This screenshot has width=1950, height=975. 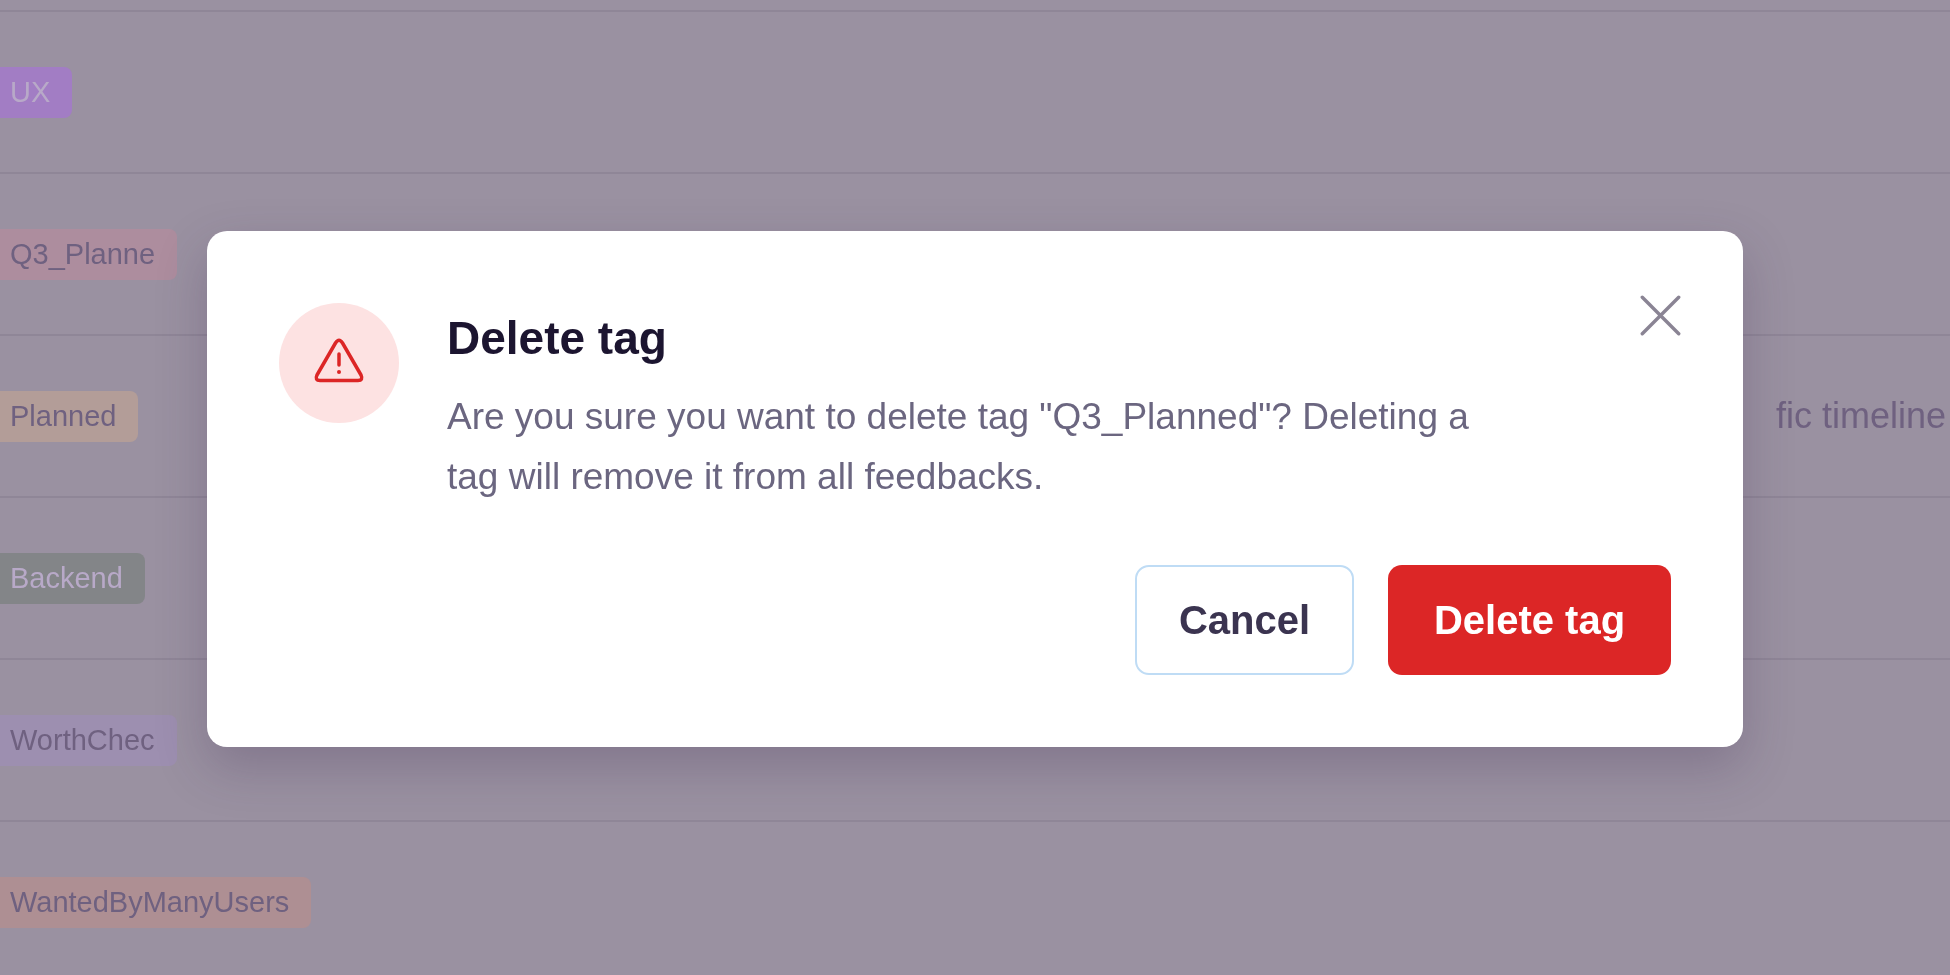 I want to click on cancel-button: Cancel, so click(x=1244, y=620).